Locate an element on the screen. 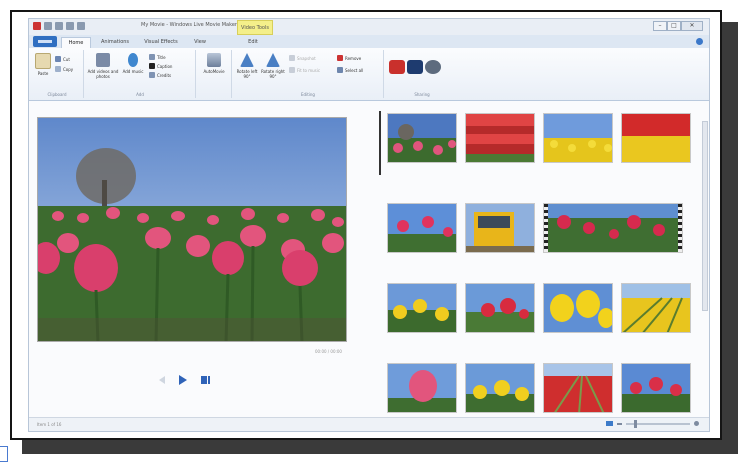 This screenshot has height=463, width=742. yellow-rows-thumb is located at coordinates (656, 308).